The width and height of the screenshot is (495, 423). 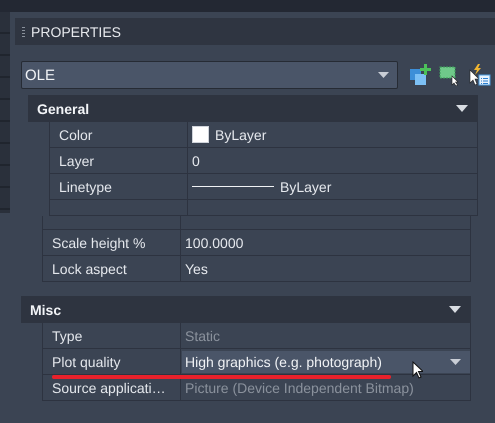 What do you see at coordinates (112, 361) in the screenshot?
I see `property-label: Plot quality` at bounding box center [112, 361].